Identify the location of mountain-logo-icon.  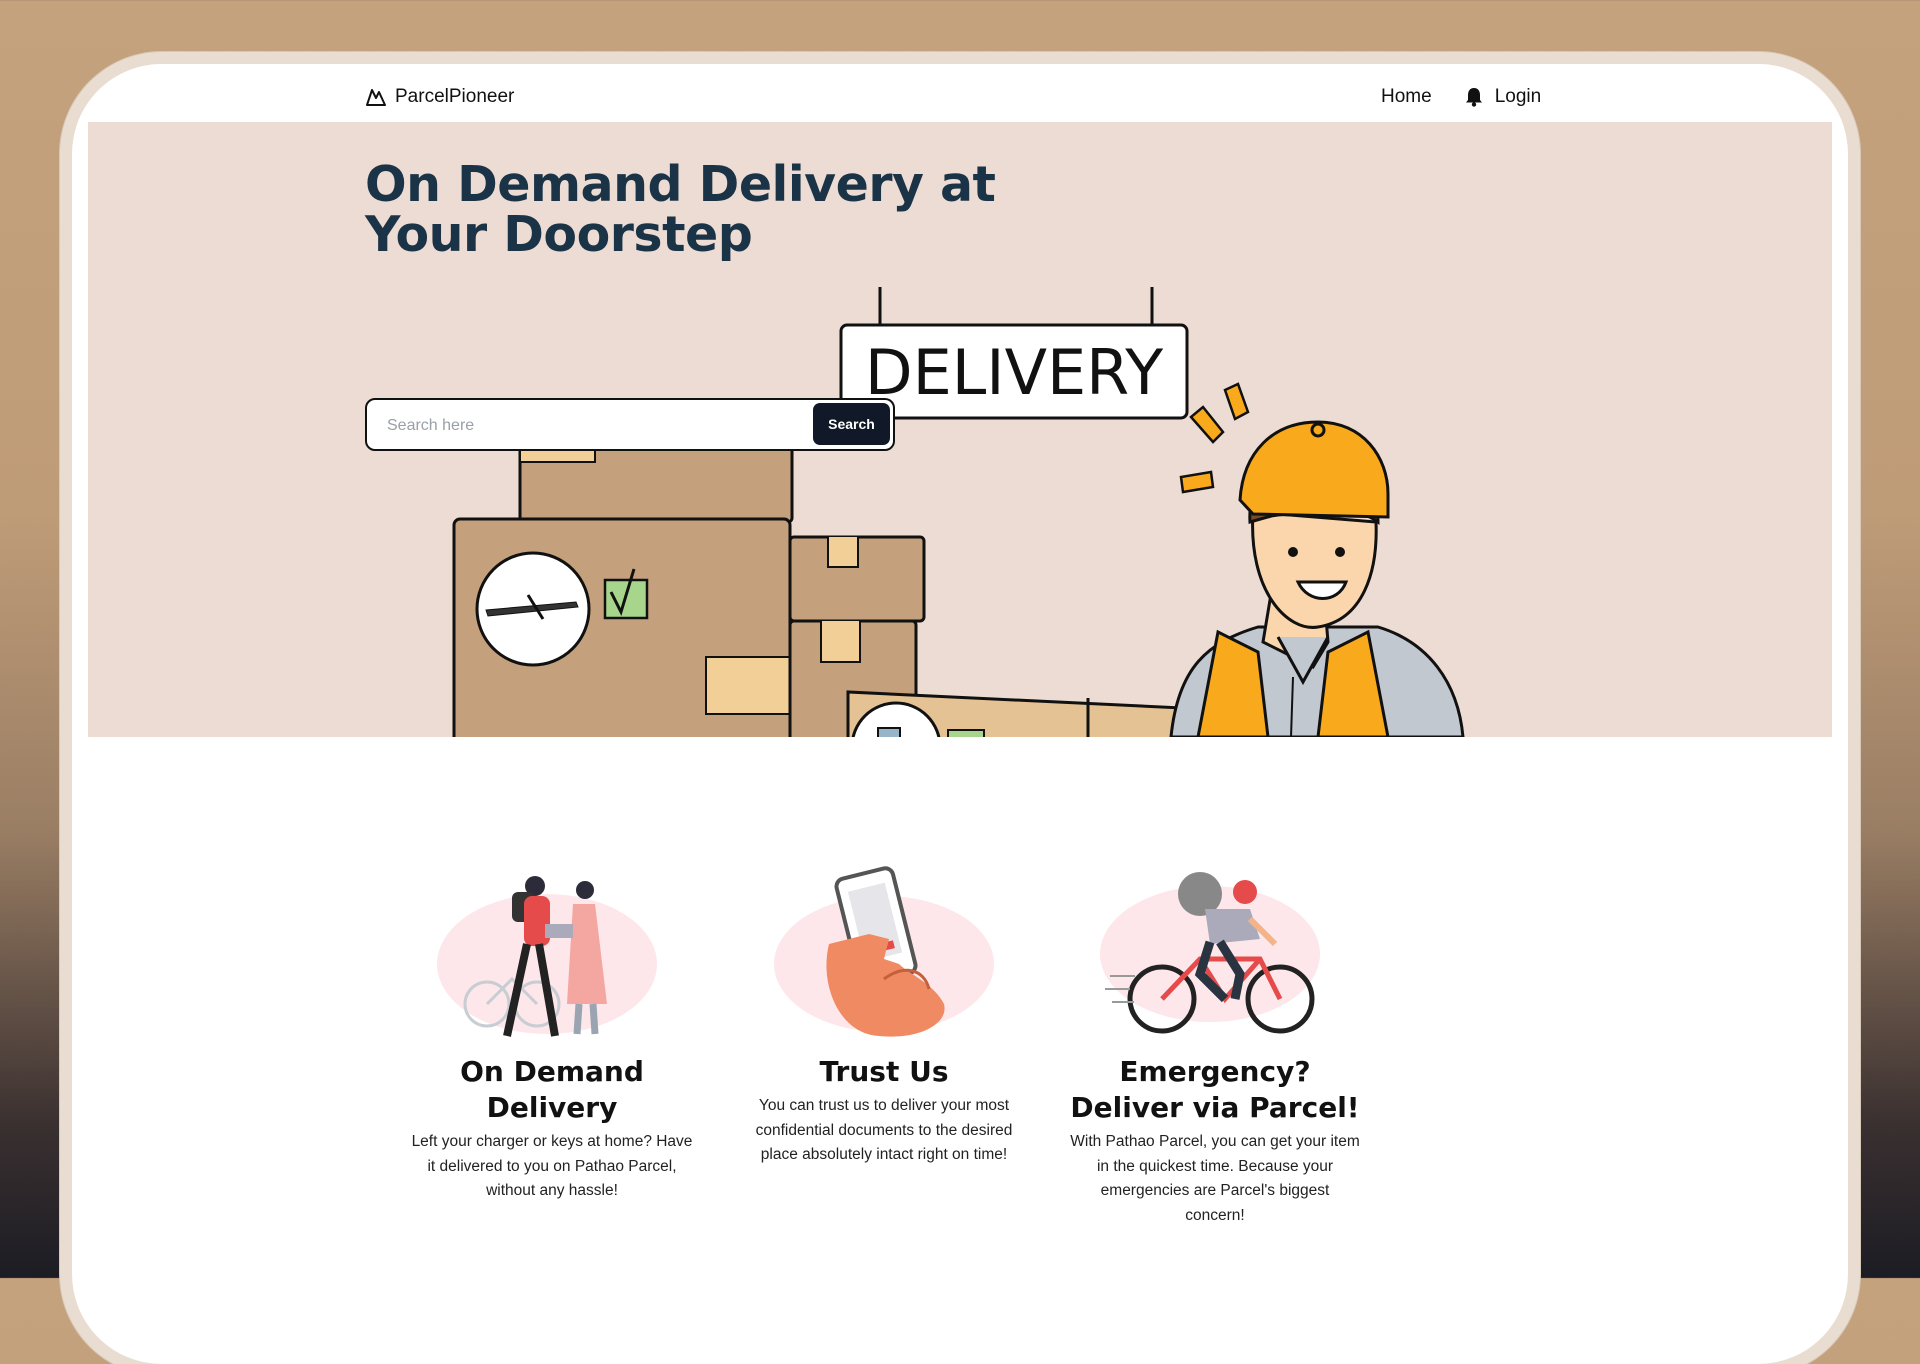
(376, 97).